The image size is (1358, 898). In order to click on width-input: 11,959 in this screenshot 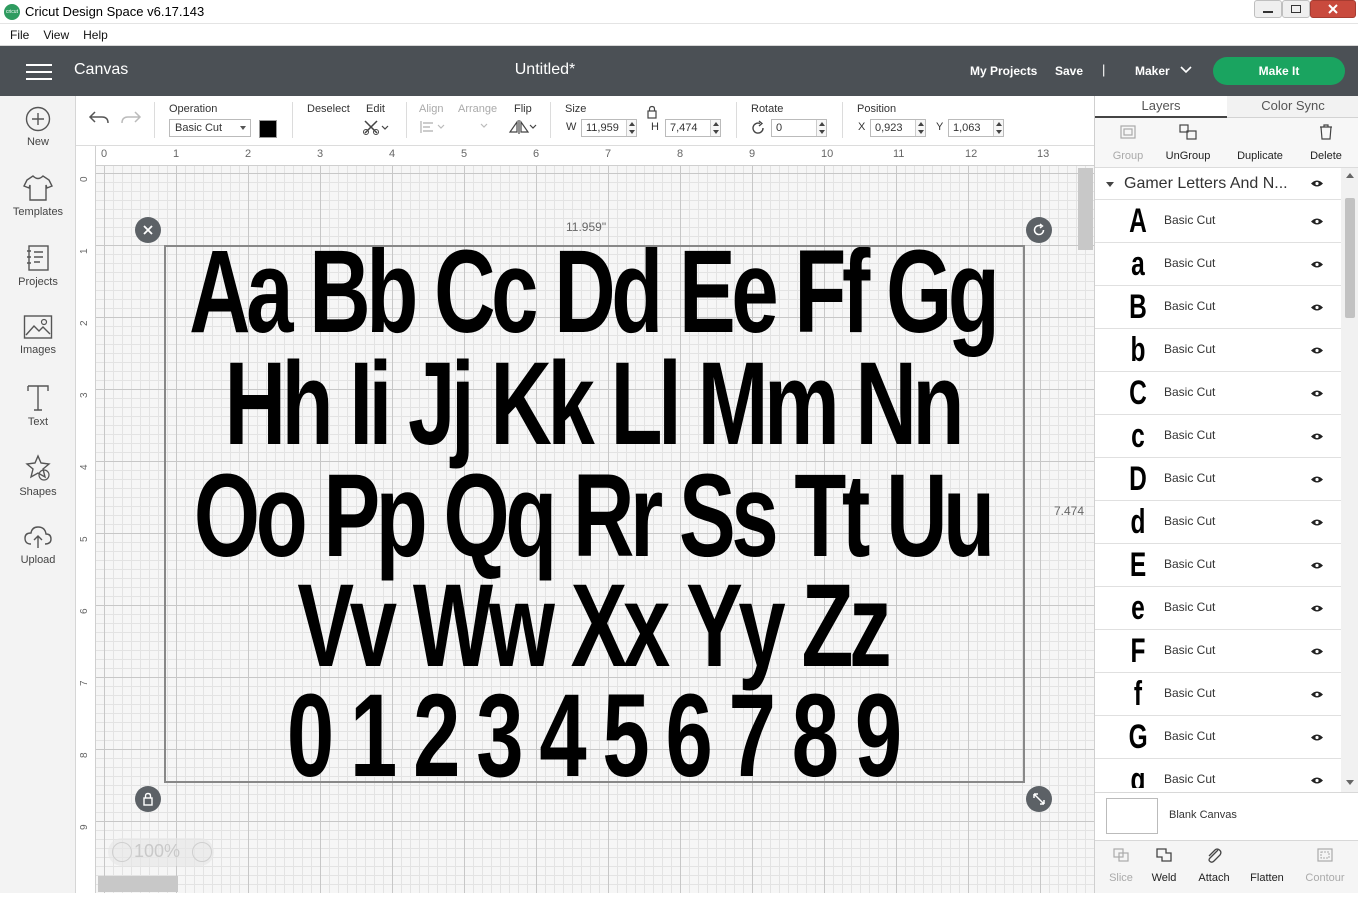, I will do `click(609, 128)`.